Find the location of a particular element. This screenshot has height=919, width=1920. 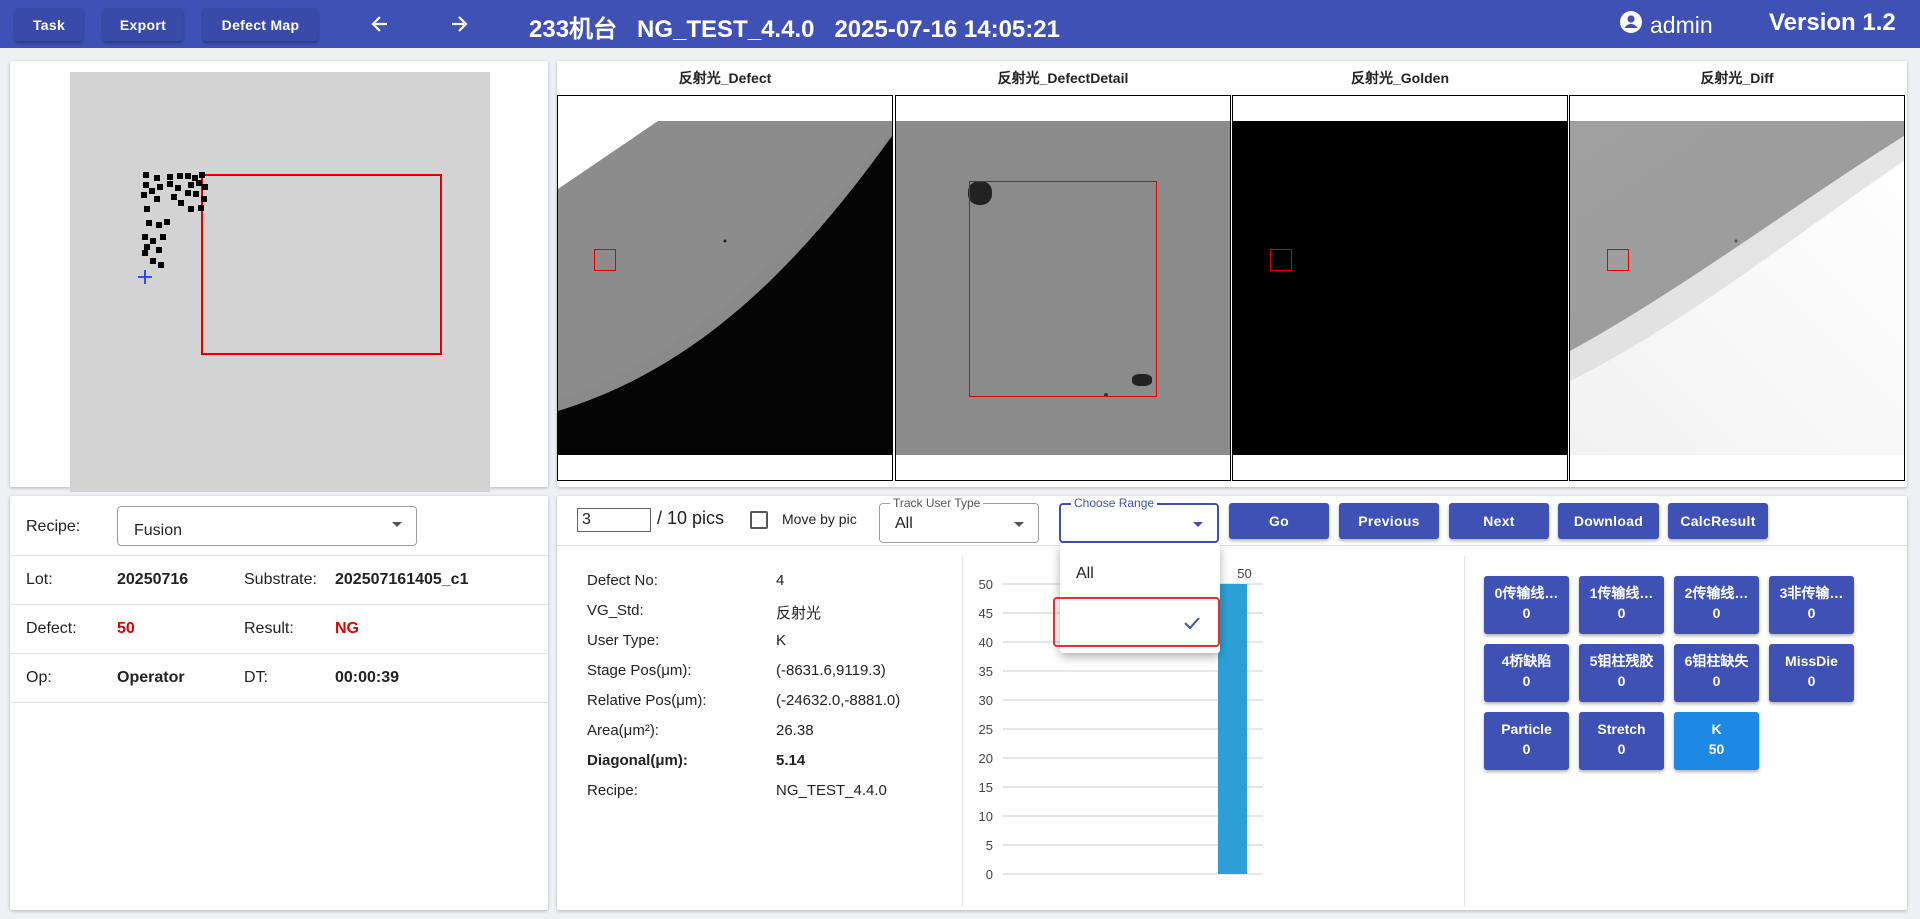

defect-image is located at coordinates (725, 288).